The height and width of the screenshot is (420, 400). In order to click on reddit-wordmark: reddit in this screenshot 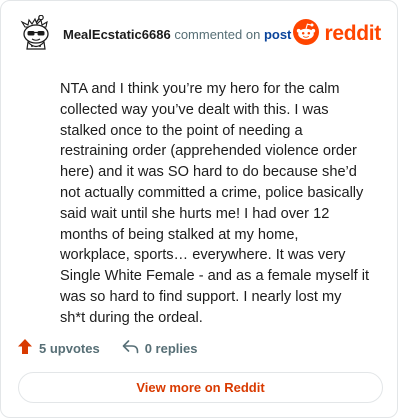, I will do `click(352, 33)`.